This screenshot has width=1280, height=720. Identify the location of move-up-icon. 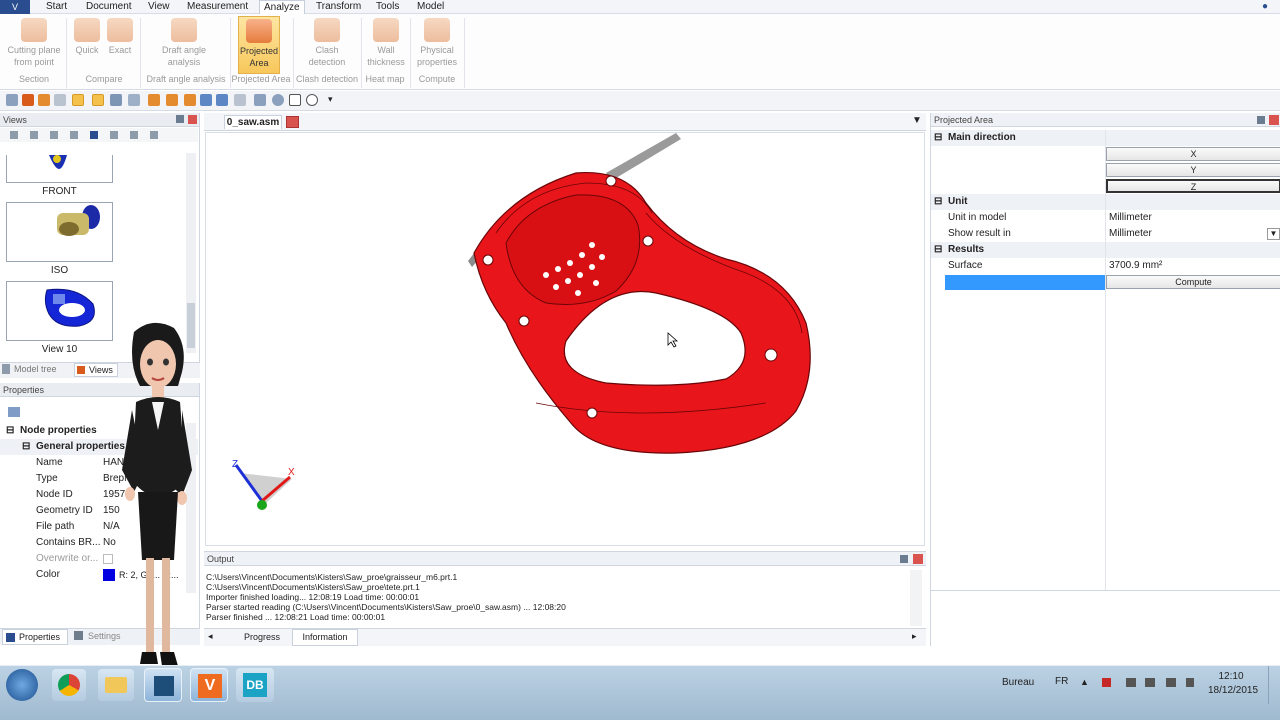
(74, 135).